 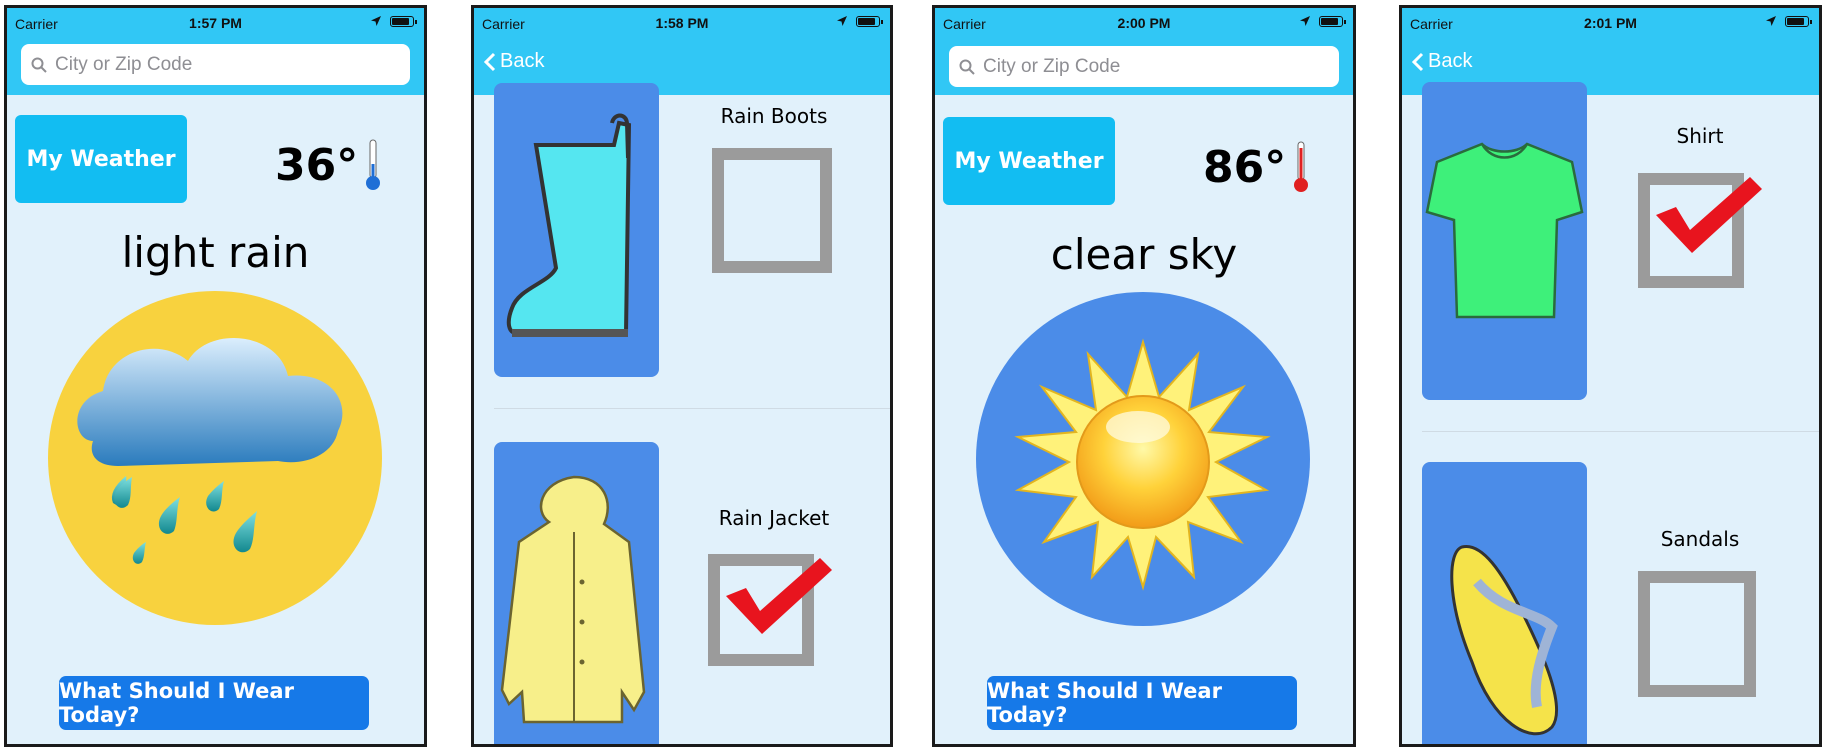 What do you see at coordinates (1504, 230) in the screenshot?
I see `shirt-icon` at bounding box center [1504, 230].